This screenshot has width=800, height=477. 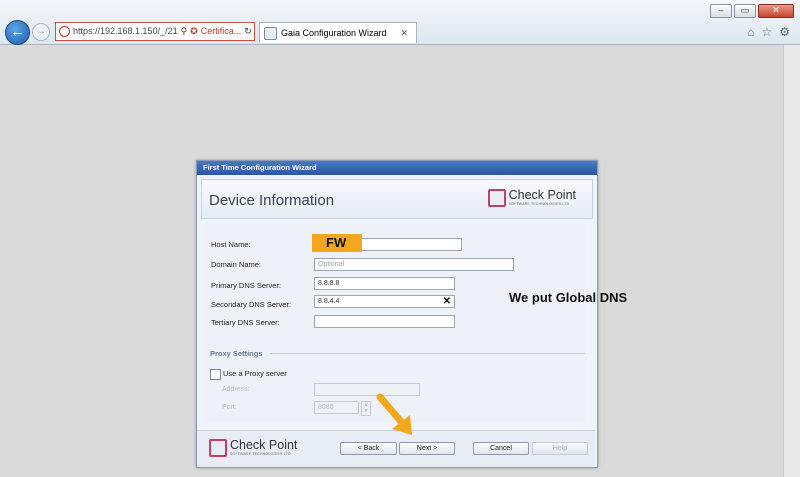 I want to click on section-divider, so click(x=427, y=353).